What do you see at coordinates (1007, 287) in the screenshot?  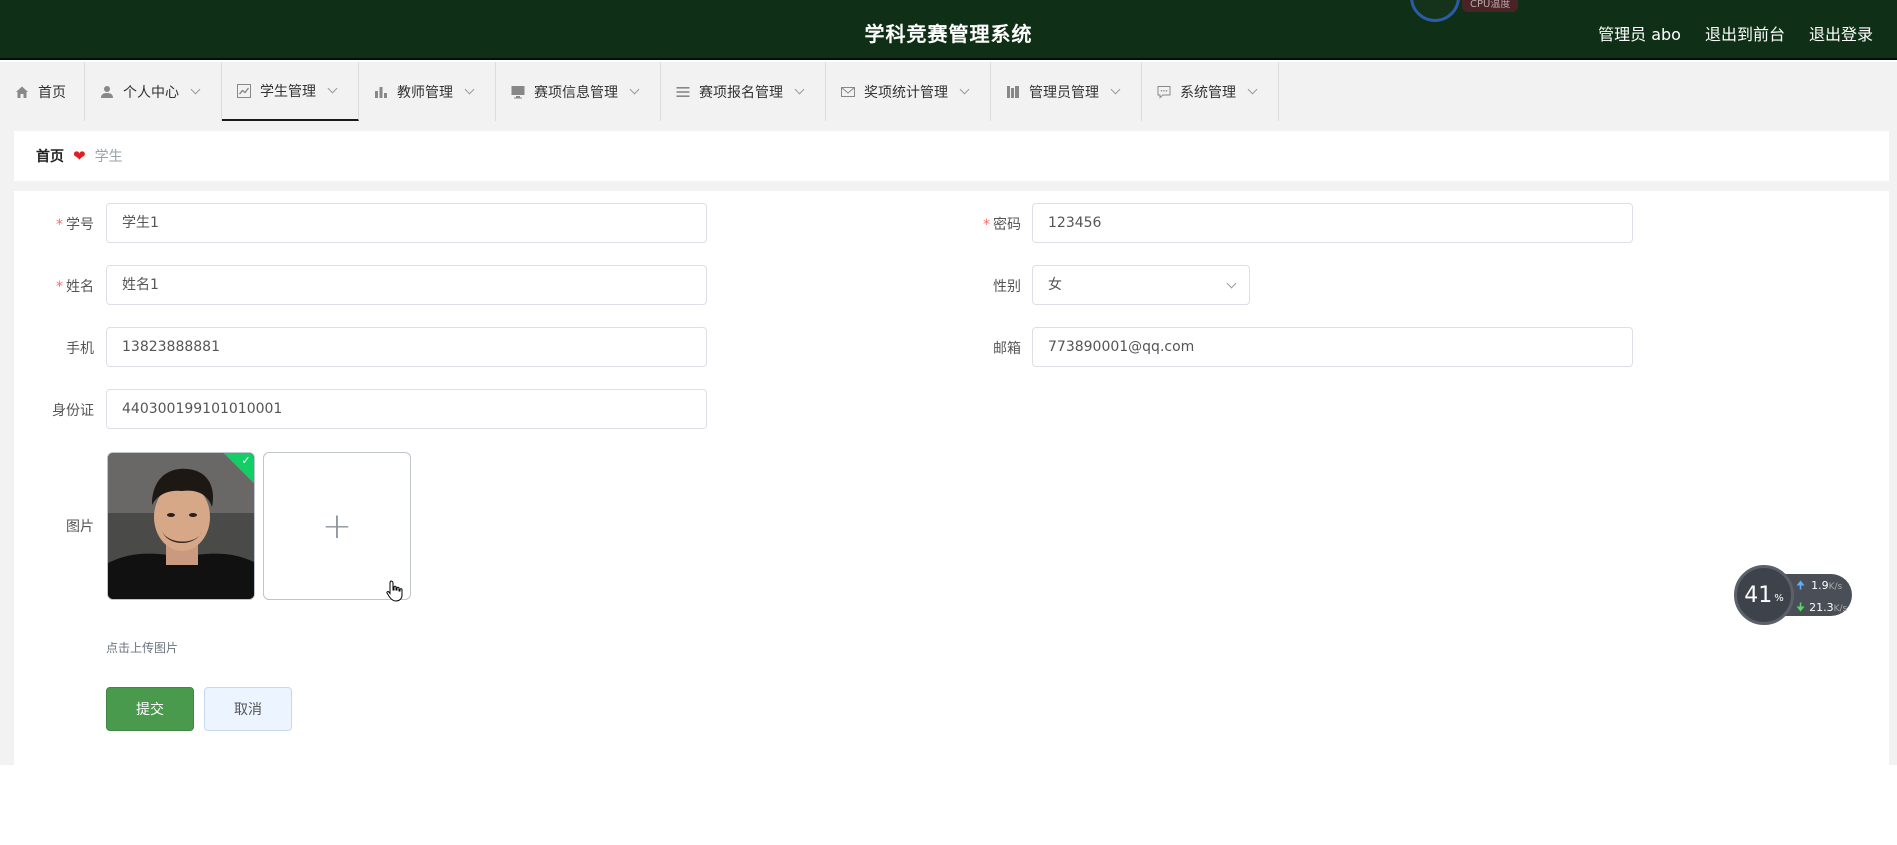 I see `gender-label: 性别` at bounding box center [1007, 287].